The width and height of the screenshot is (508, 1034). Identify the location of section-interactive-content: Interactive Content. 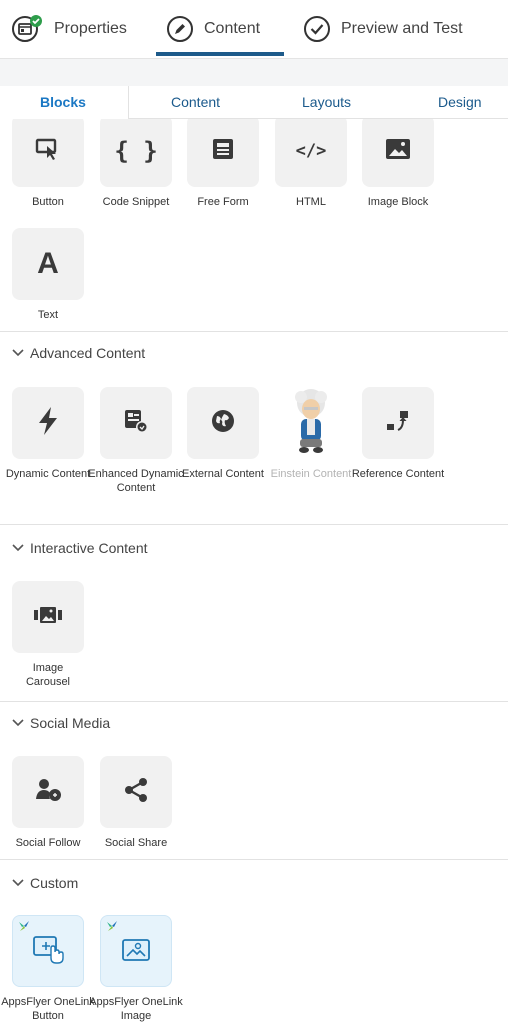
(80, 548).